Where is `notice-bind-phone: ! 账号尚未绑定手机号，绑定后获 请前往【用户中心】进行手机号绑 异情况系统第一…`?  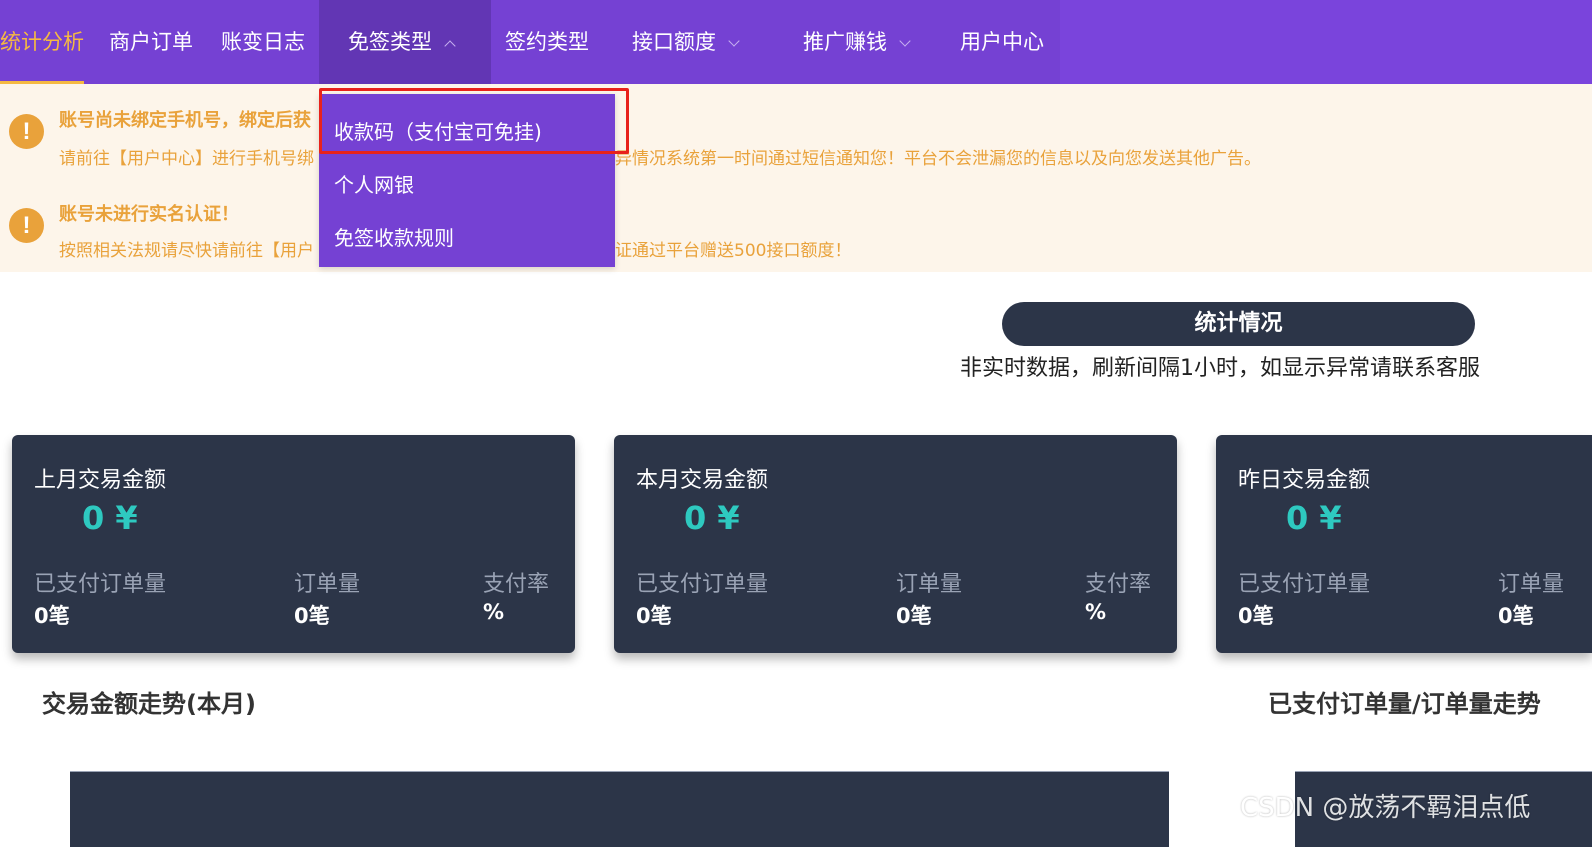 notice-bind-phone: ! 账号尚未绑定手机号，绑定后获 请前往【用户中心】进行手机号绑 异情况系统第一… is located at coordinates (796, 131).